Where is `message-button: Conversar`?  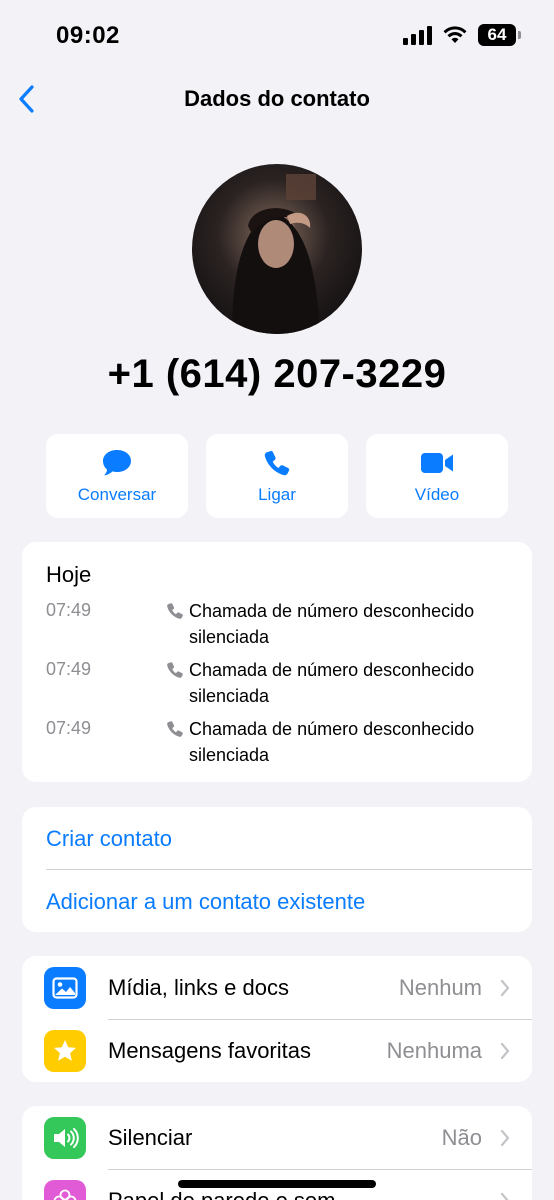 message-button: Conversar is located at coordinates (117, 476).